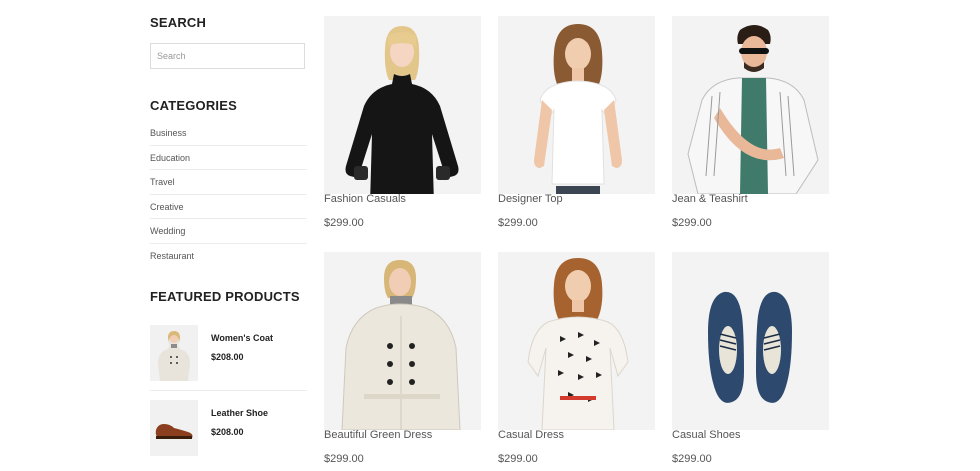 Image resolution: width=980 pixels, height=471 pixels. Describe the element at coordinates (242, 338) in the screenshot. I see `featured-product-name: Women's Coat` at that location.